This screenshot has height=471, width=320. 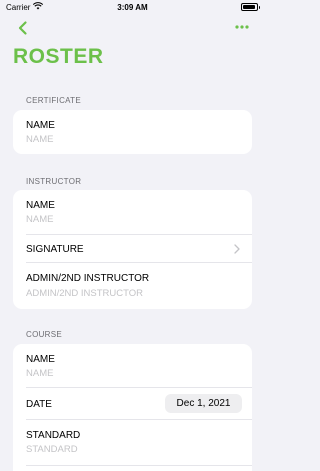 I want to click on signature-label: SIGNATURE, so click(x=55, y=249).